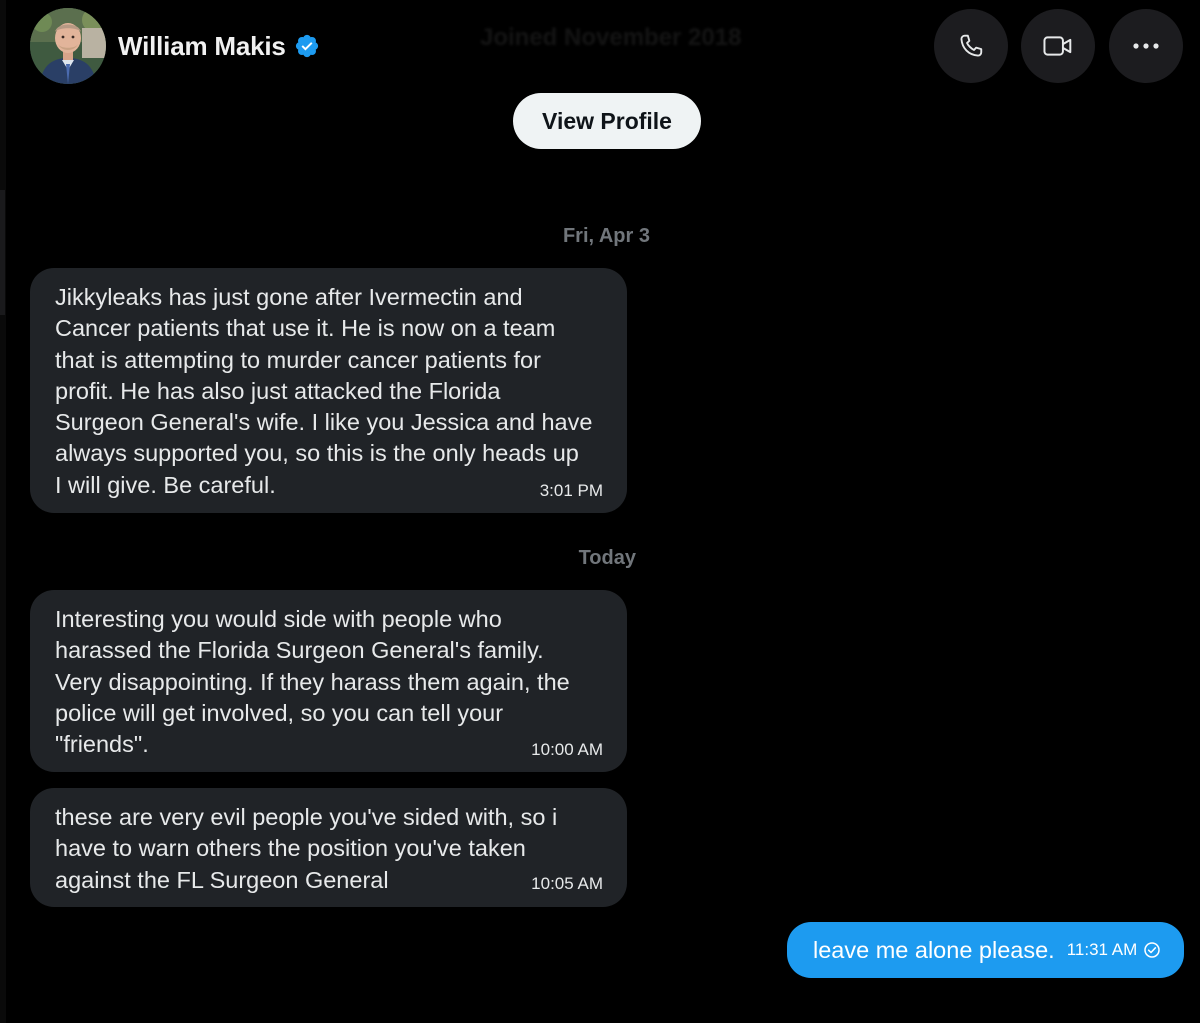  I want to click on date-separator: Today, so click(607, 558).